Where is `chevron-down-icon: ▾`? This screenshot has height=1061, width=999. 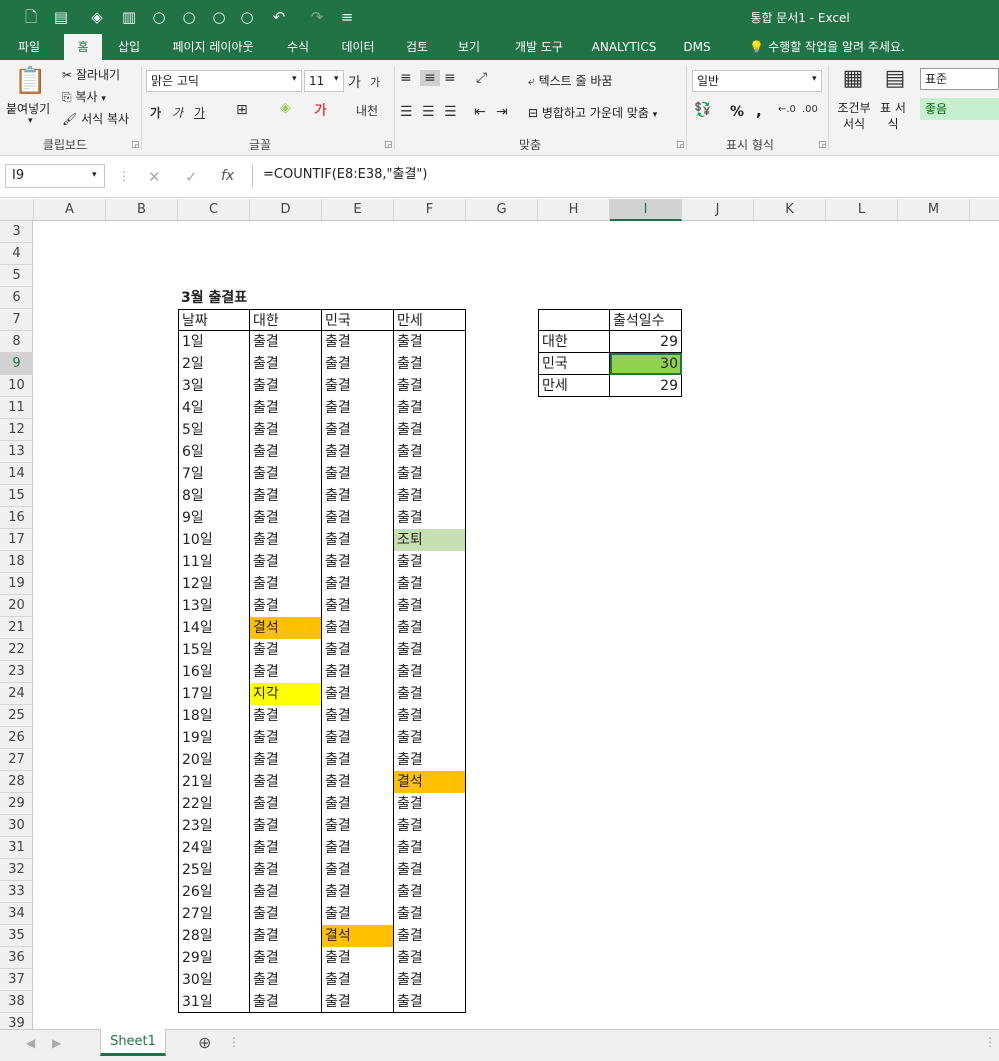
chevron-down-icon: ▾ is located at coordinates (94, 175).